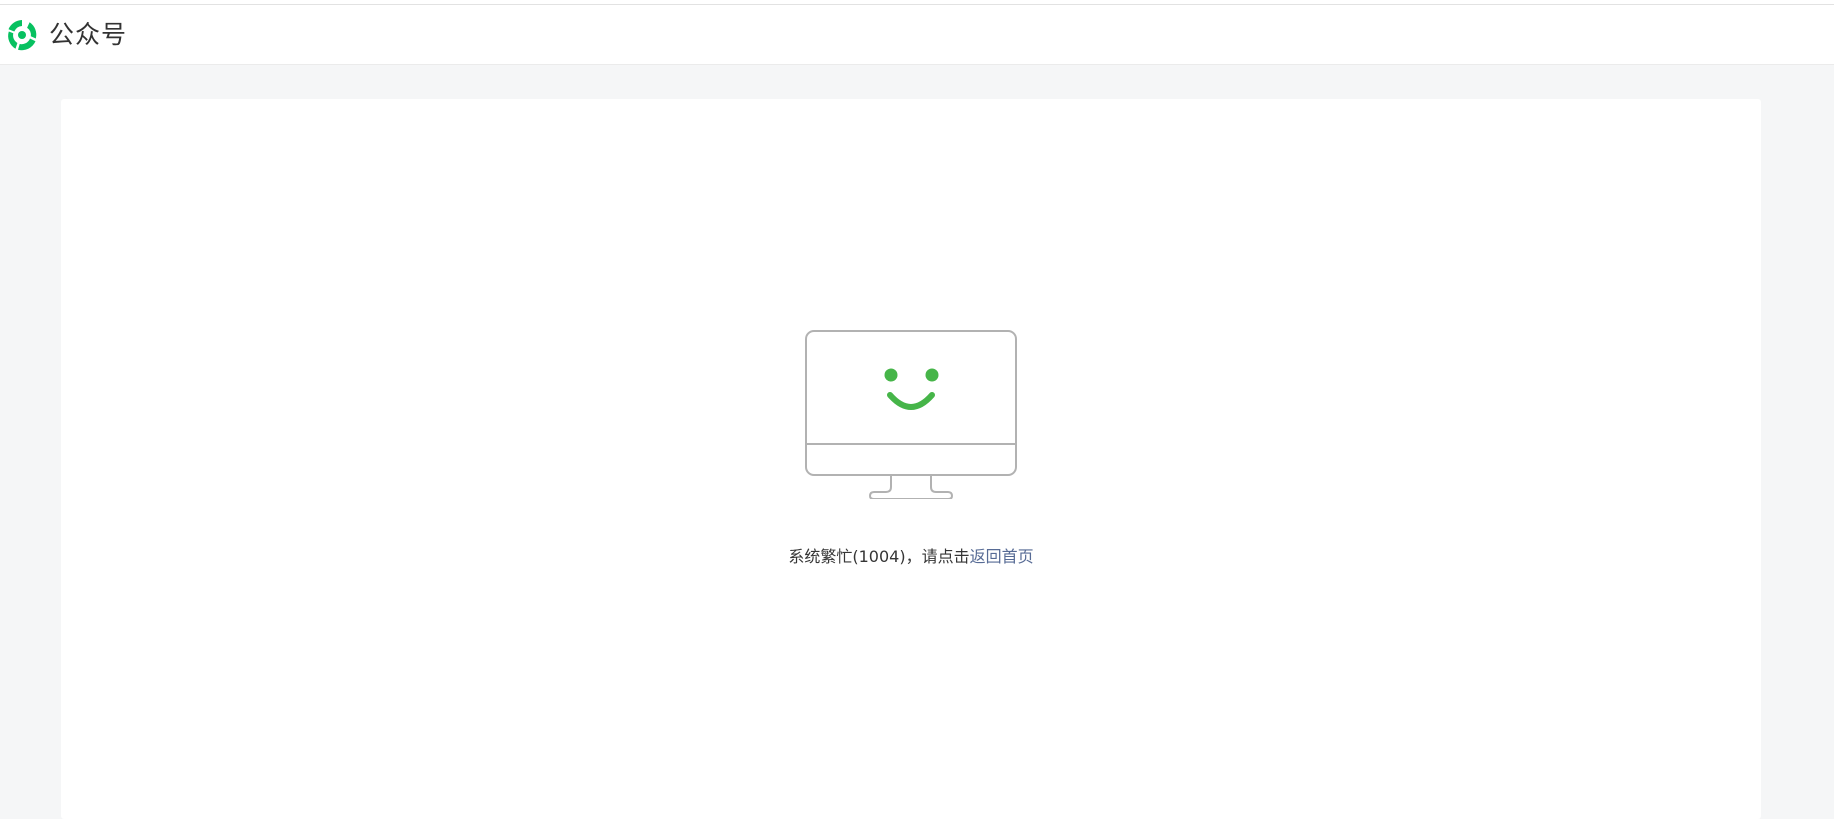 This screenshot has height=819, width=1834. Describe the element at coordinates (88, 34) in the screenshot. I see `brand-name: 公众号` at that location.